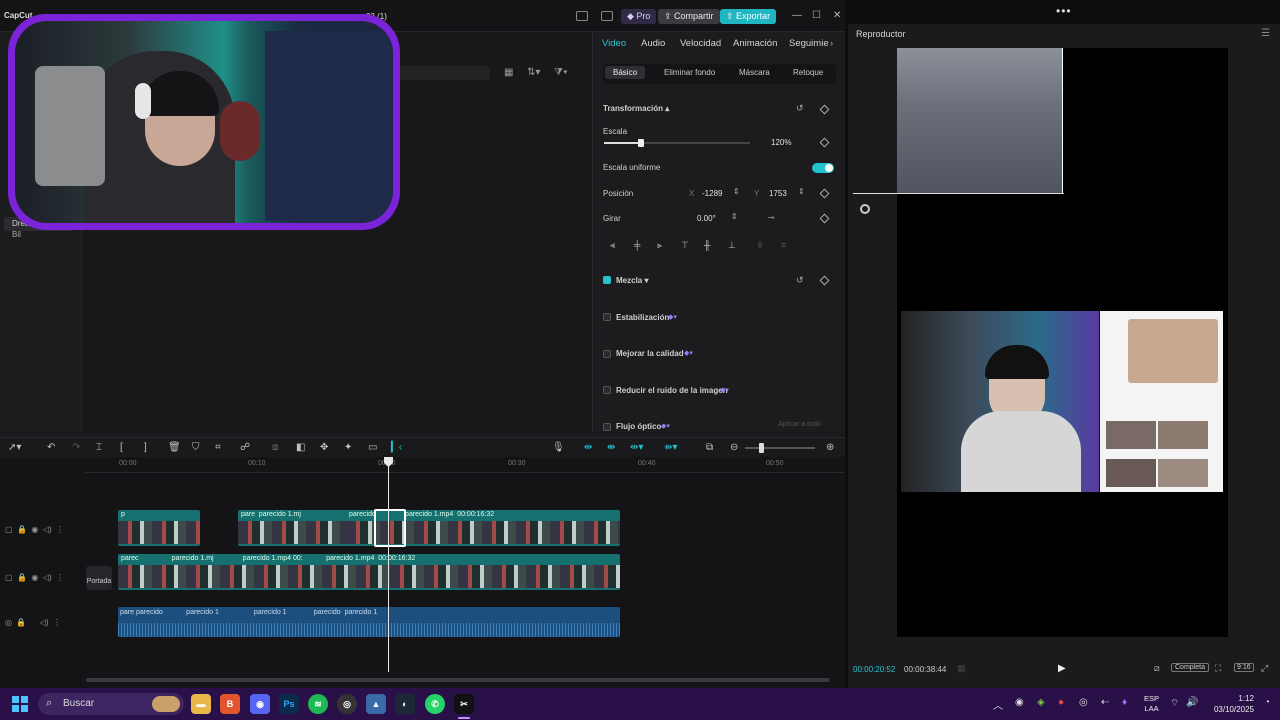 This screenshot has height=720, width=1280. I want to click on undo-icon: ↶, so click(51, 447).